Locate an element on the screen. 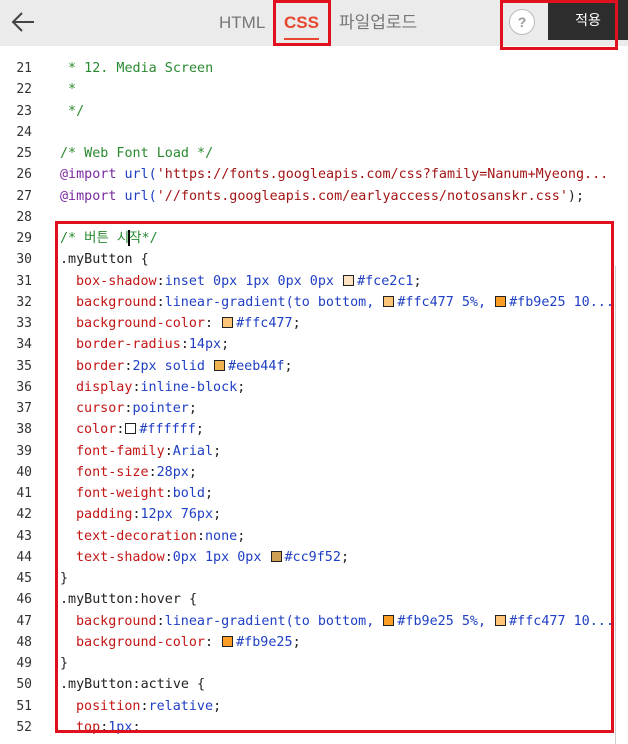 This screenshot has width=628, height=744. code-line: 30 .myButton { is located at coordinates (314, 259).